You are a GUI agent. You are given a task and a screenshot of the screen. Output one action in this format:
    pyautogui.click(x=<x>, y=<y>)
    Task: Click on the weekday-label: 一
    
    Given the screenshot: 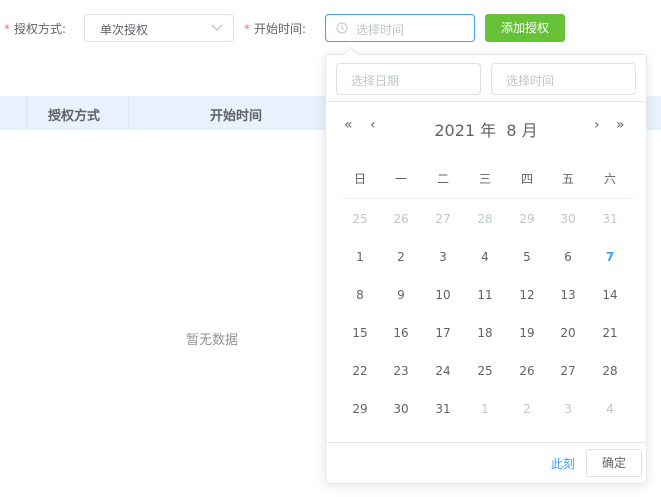 What is the action you would take?
    pyautogui.click(x=400, y=179)
    